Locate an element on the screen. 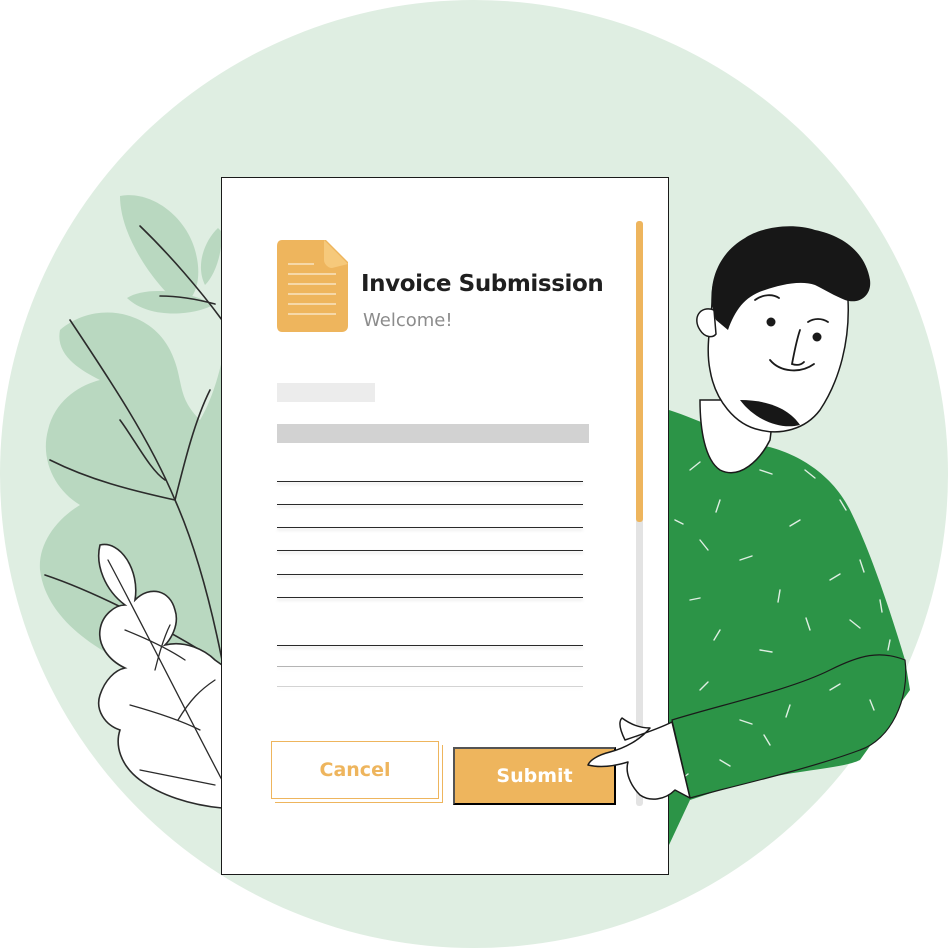 The height and width of the screenshot is (948, 948). placeholder-bar-short is located at coordinates (326, 392).